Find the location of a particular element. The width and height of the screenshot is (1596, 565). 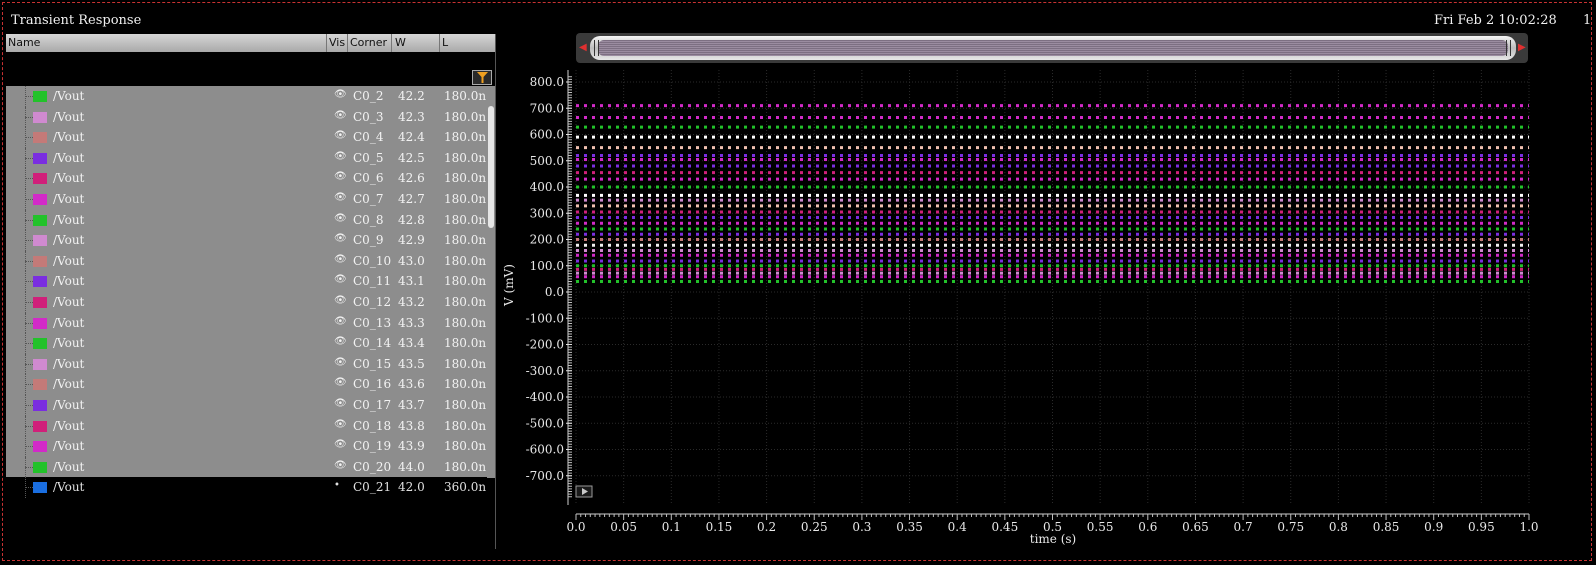

x-tick-label: 0.0 is located at coordinates (575, 527).